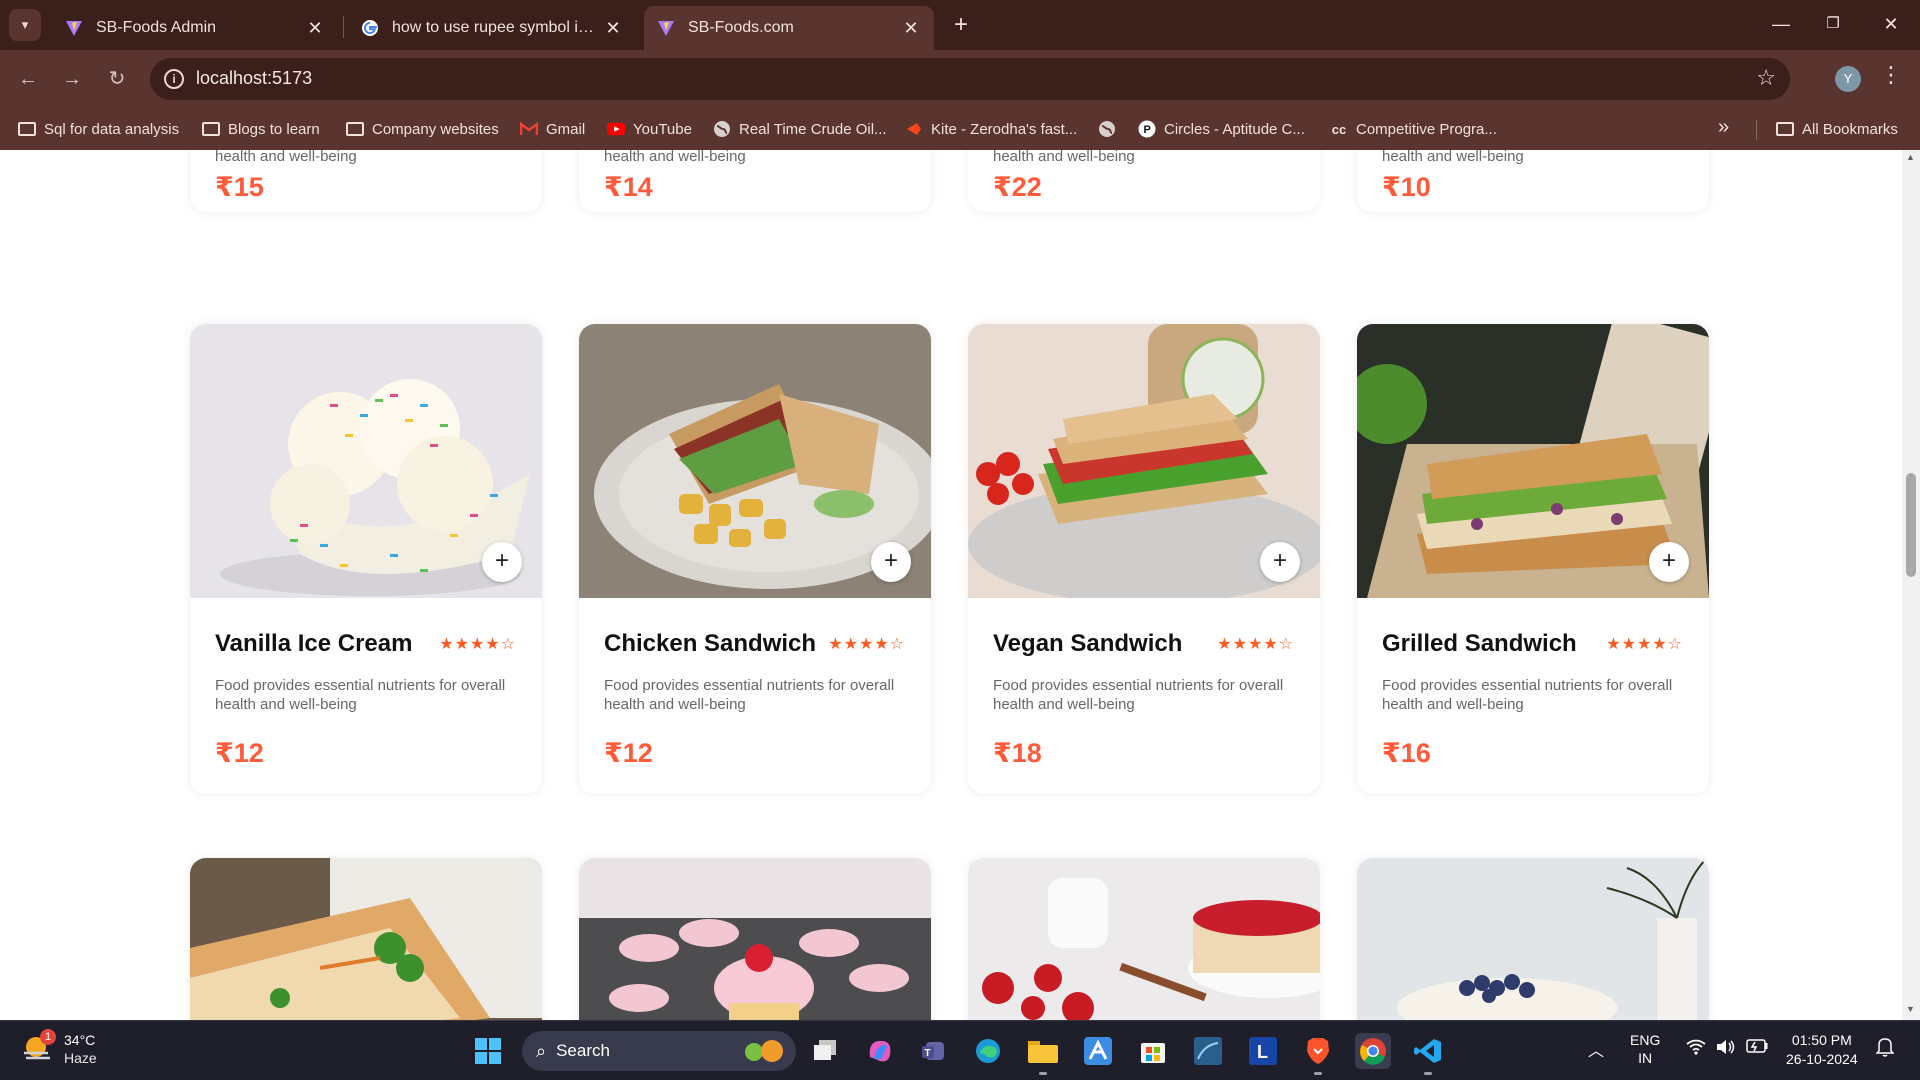 This screenshot has width=1920, height=1080. What do you see at coordinates (659, 1051) in the screenshot?
I see `taskbar-search-box: ⌕ Search` at bounding box center [659, 1051].